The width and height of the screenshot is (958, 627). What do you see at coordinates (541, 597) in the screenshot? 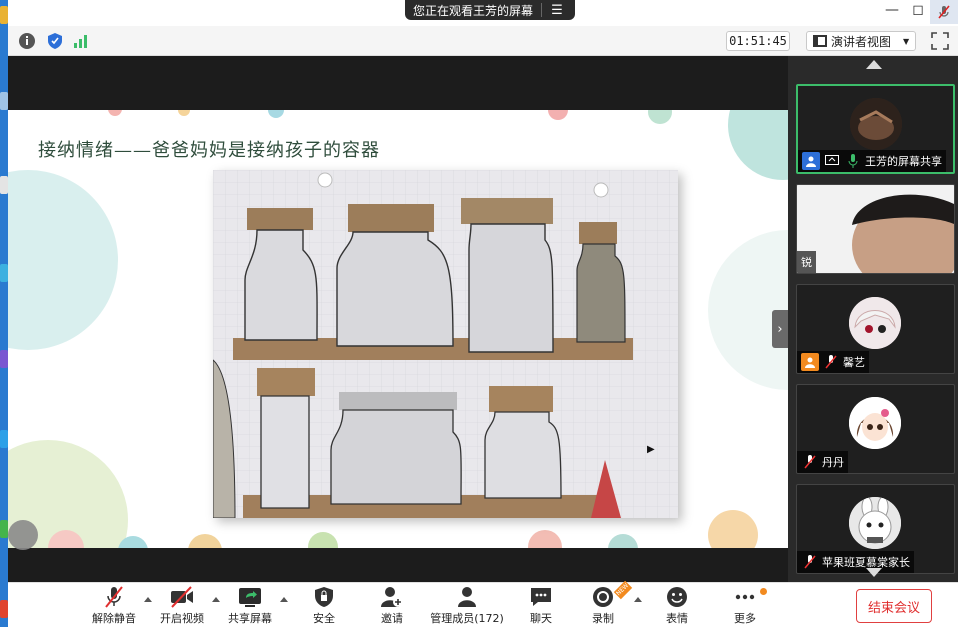
I see `chat-icon` at bounding box center [541, 597].